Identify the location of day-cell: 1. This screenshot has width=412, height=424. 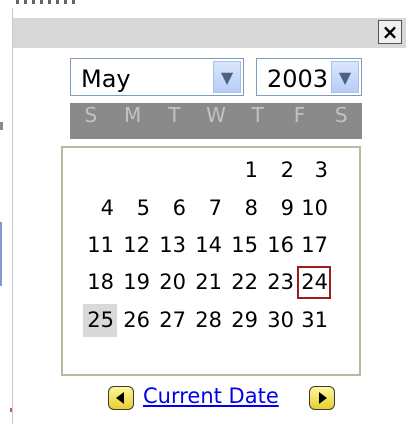
(244, 170).